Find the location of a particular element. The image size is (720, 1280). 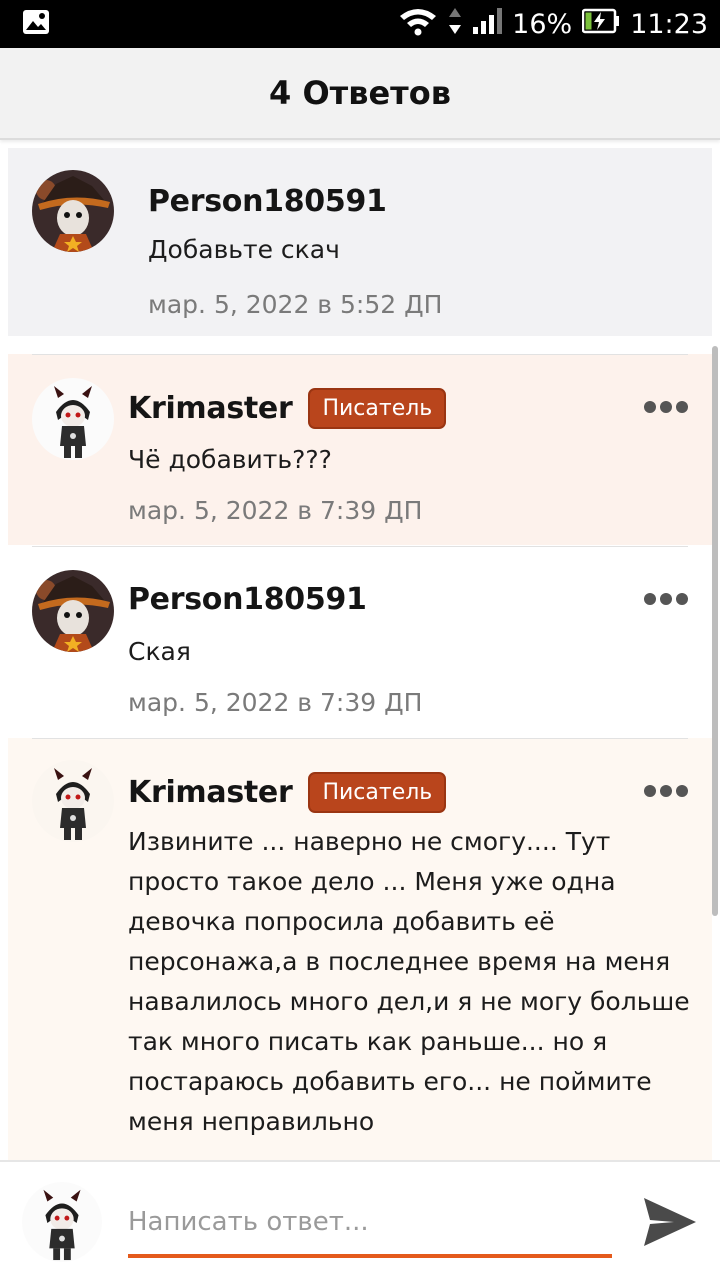

page-title: 4 Ответов is located at coordinates (360, 93).